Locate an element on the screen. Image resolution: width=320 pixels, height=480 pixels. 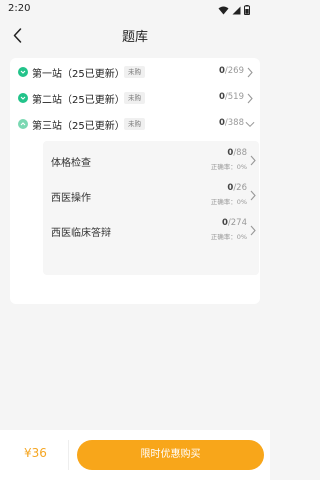
station-row-2: 第二站（25已更新） 未购 0/519 is located at coordinates (135, 98).